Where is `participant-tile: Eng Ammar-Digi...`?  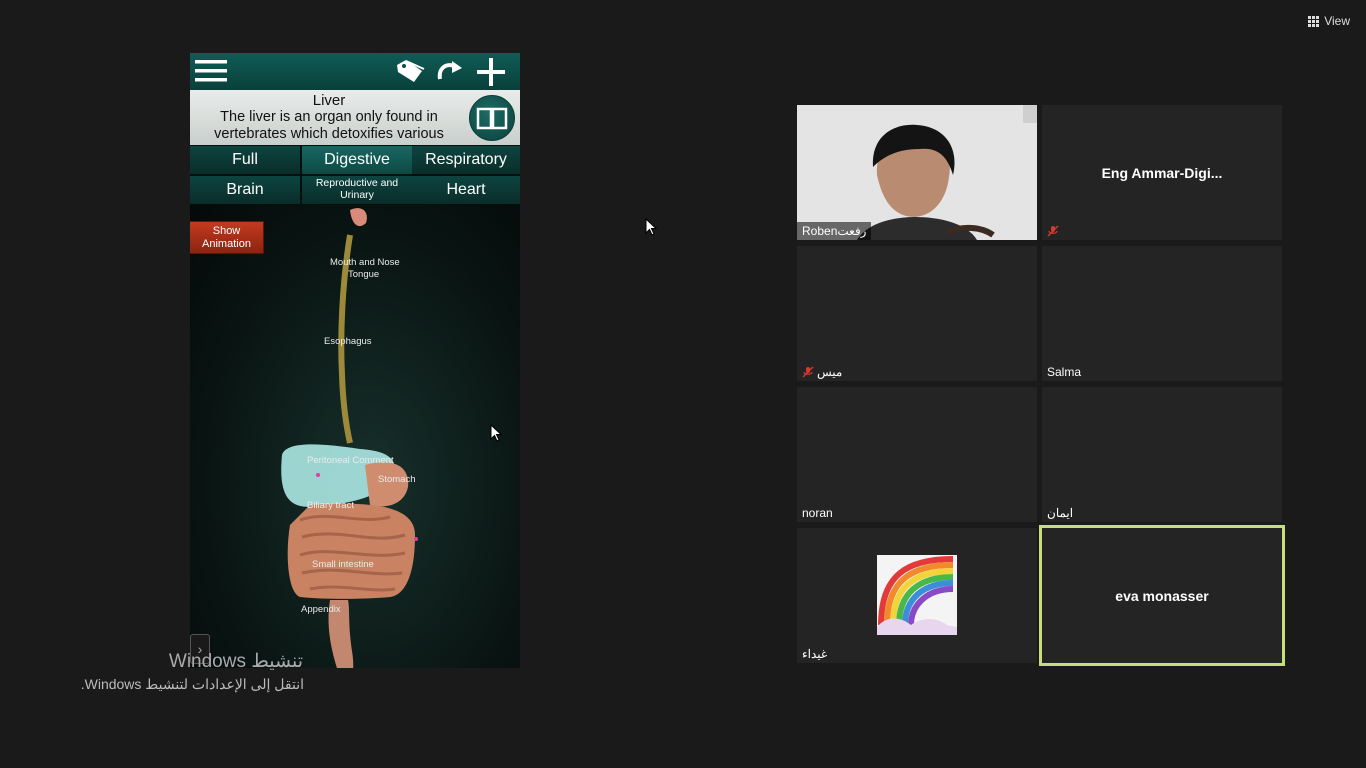
participant-tile: Eng Ammar-Digi... is located at coordinates (1162, 172).